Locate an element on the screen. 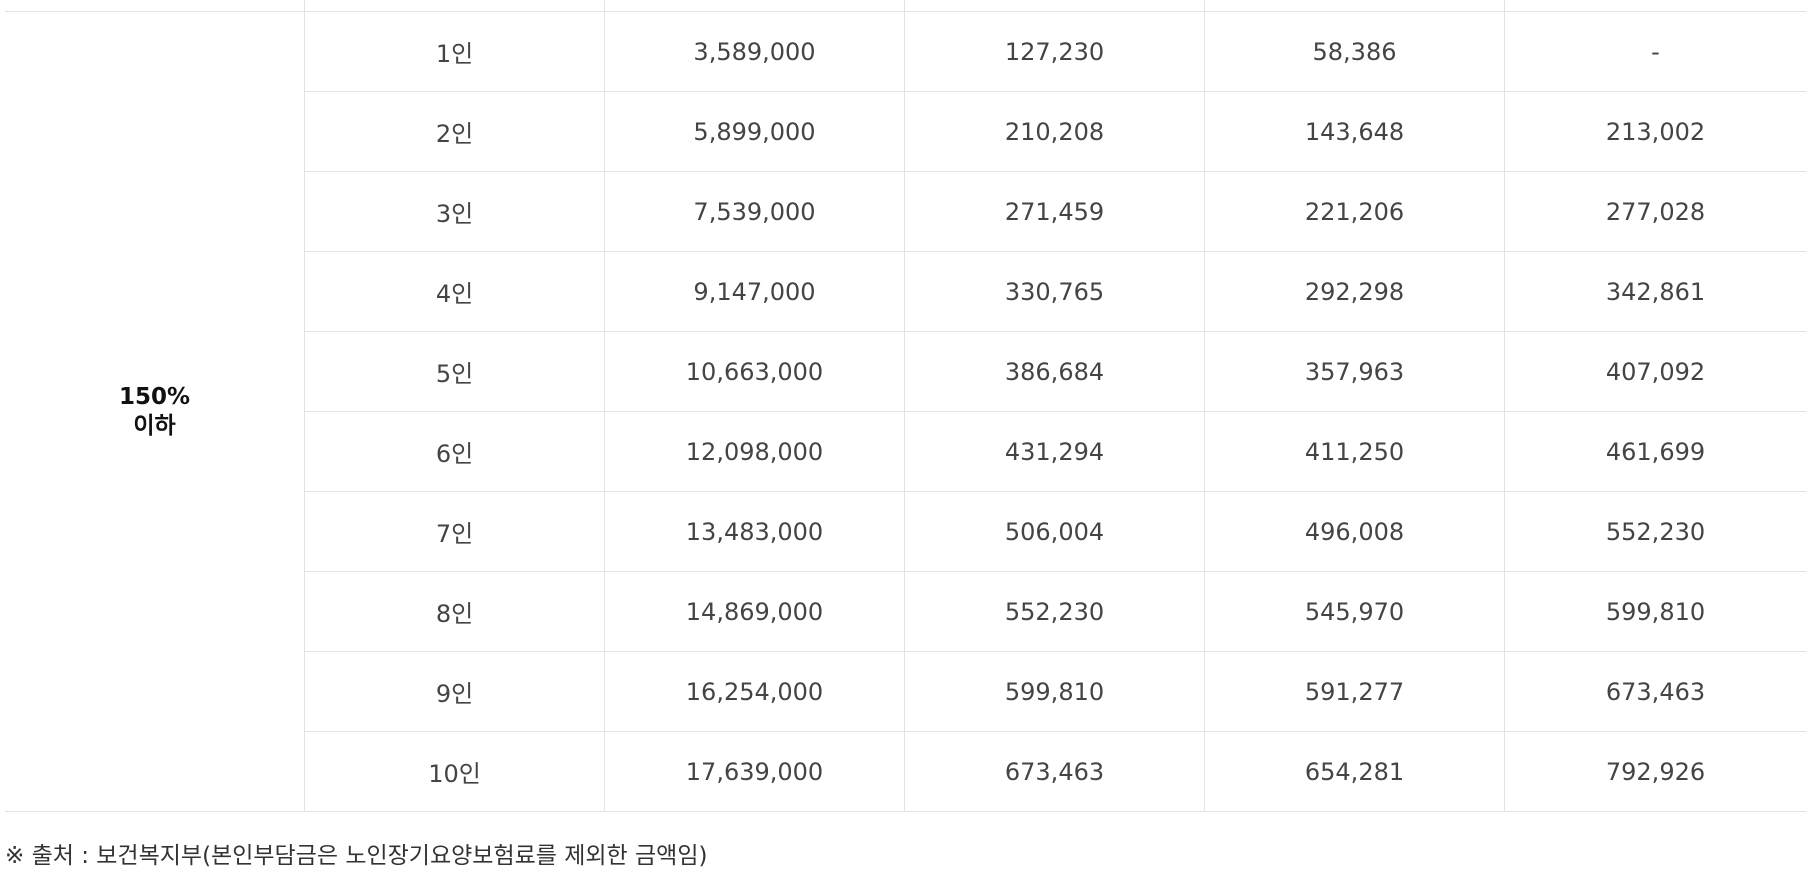 The width and height of the screenshot is (1812, 870). value-cell: 342,861 is located at coordinates (1655, 292).